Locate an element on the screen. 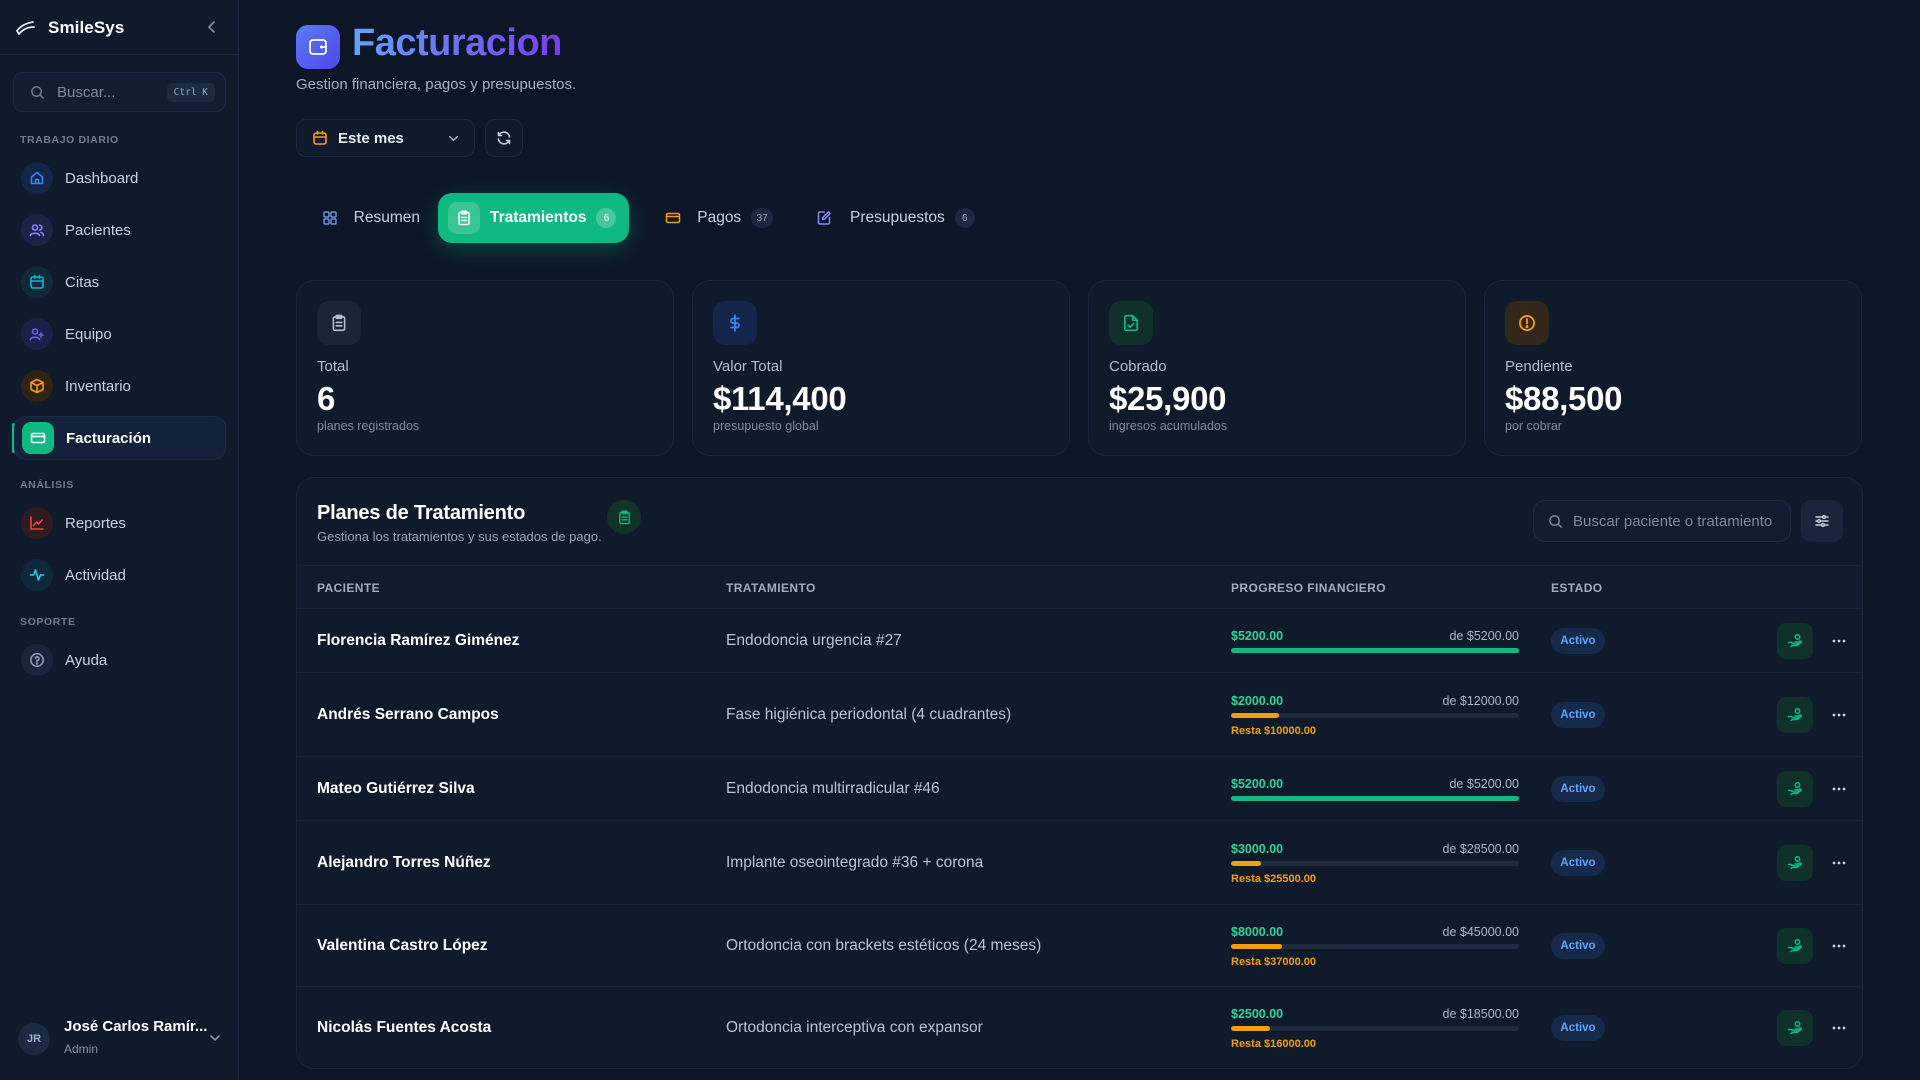  sidebar-item-inventario: Inventario is located at coordinates (120, 386).